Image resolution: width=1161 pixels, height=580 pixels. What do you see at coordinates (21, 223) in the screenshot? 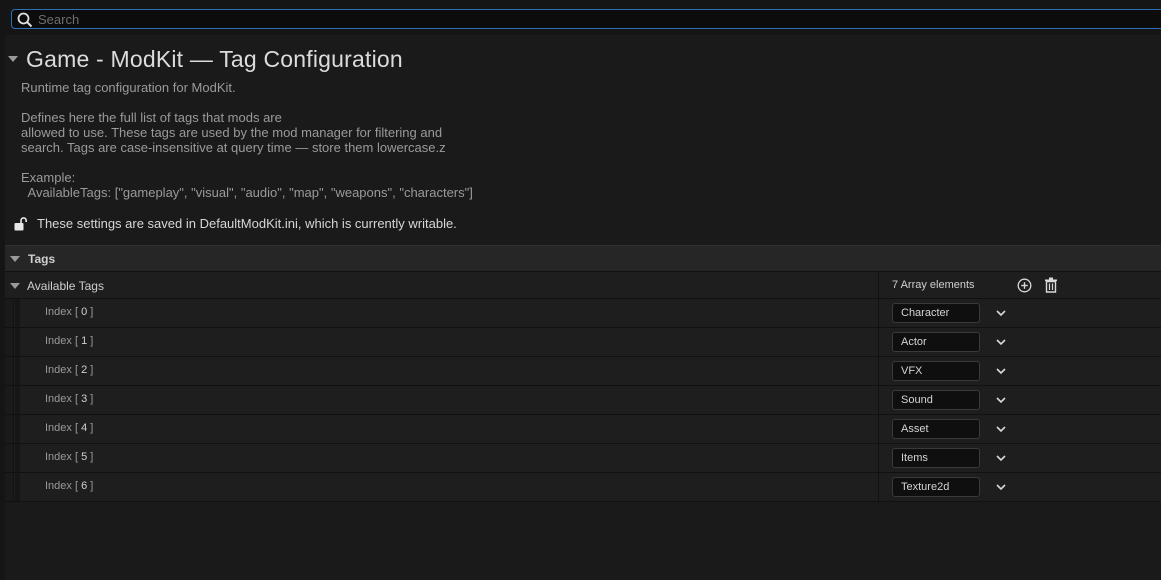
I see `unlock-icon` at bounding box center [21, 223].